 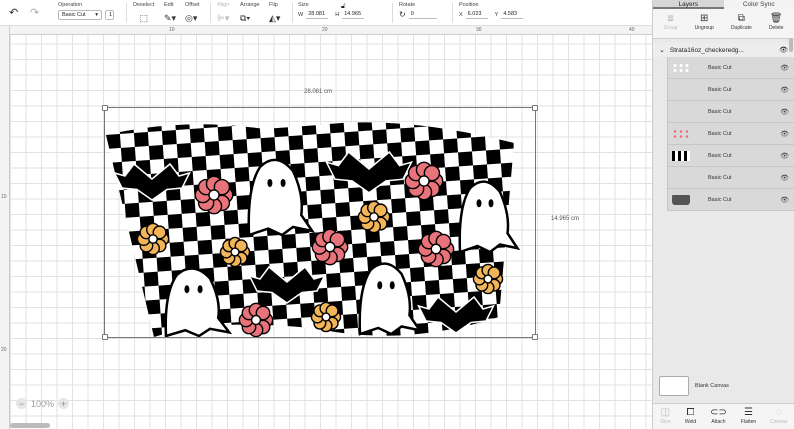 I want to click on flip-group: Flip ◭▾, so click(x=274, y=14).